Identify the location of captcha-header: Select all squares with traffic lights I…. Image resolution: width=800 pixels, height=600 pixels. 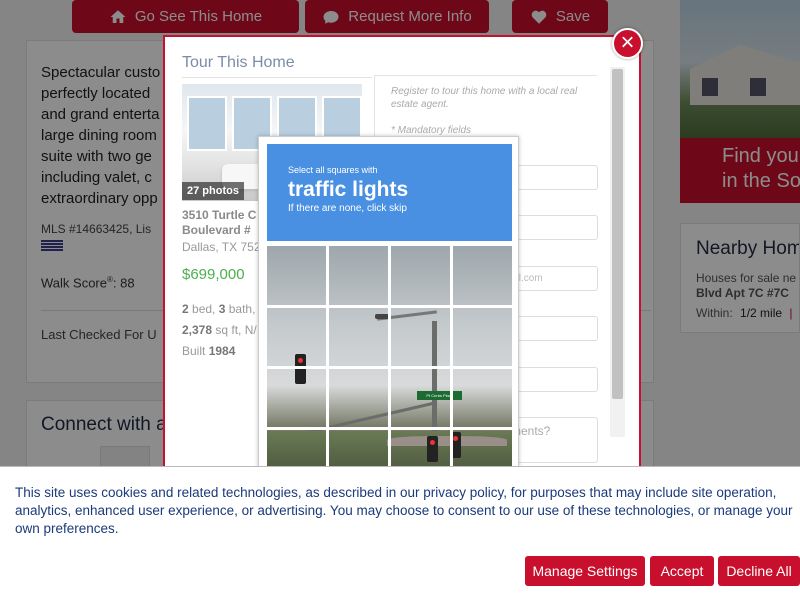
(389, 192).